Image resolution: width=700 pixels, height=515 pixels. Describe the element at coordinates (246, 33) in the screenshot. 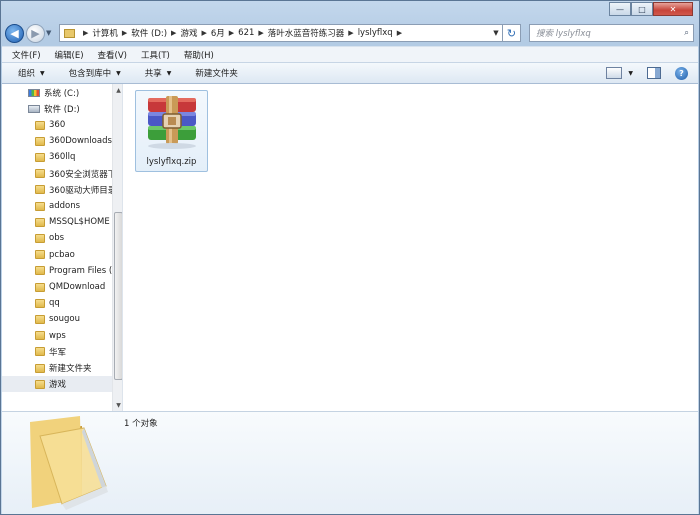

I see `breadcrumb-621: 621` at that location.